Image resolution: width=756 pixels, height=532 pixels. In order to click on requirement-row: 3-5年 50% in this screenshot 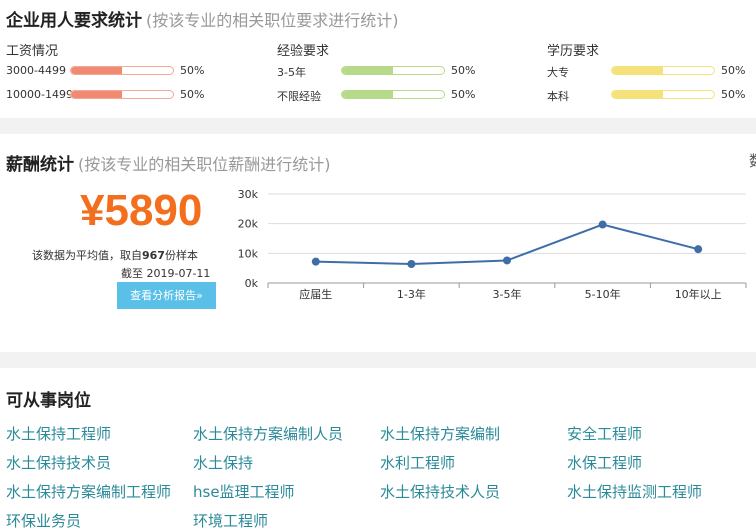, I will do `click(397, 71)`.